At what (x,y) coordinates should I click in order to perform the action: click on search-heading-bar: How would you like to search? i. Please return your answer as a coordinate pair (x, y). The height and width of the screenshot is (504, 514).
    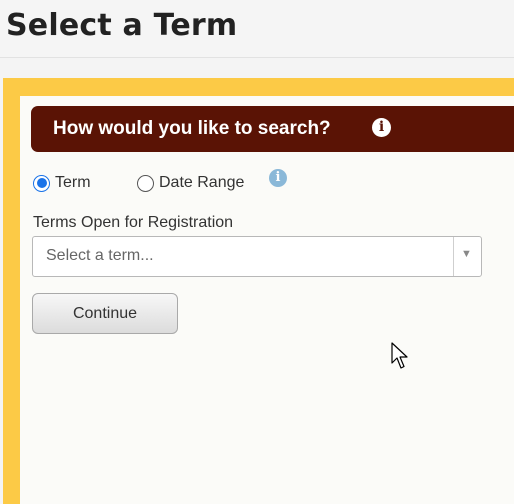
    Looking at the image, I should click on (272, 129).